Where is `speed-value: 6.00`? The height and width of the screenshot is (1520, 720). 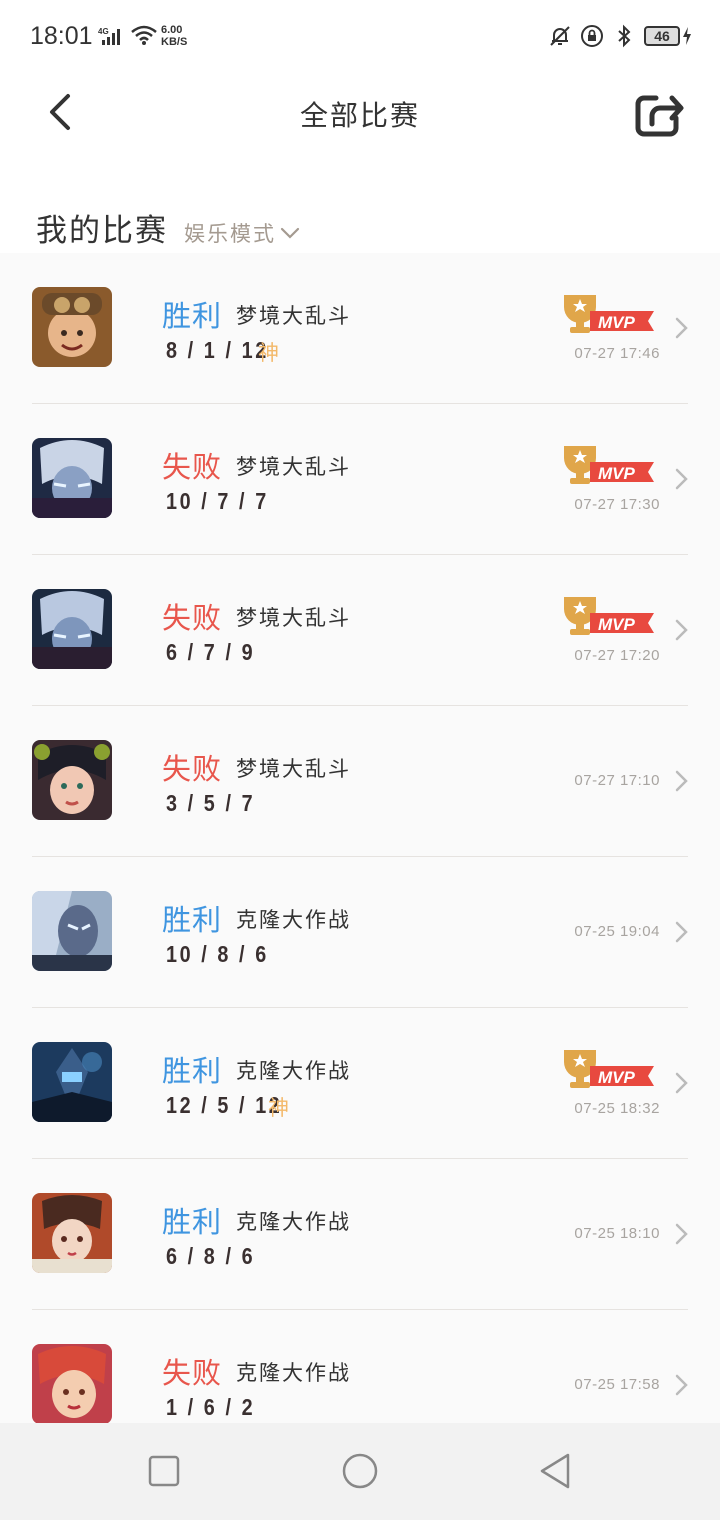 speed-value: 6.00 is located at coordinates (172, 30).